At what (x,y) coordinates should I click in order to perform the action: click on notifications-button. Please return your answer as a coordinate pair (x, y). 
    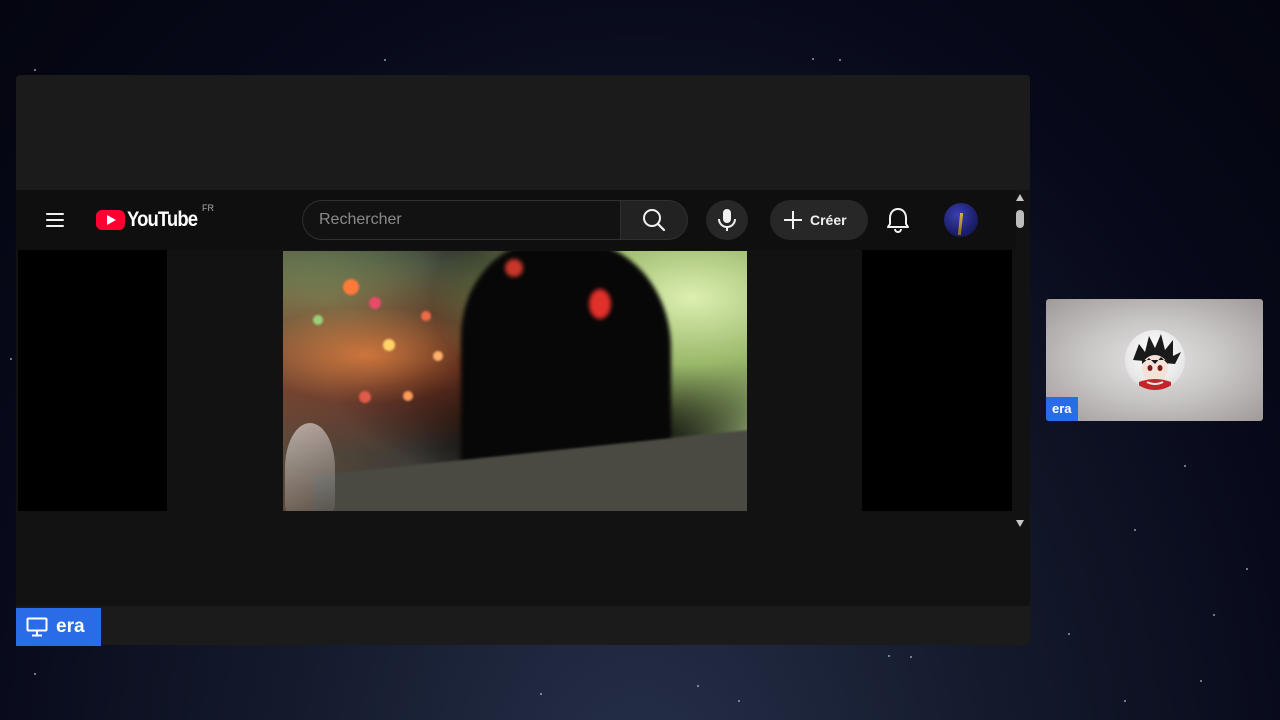
    Looking at the image, I should click on (898, 220).